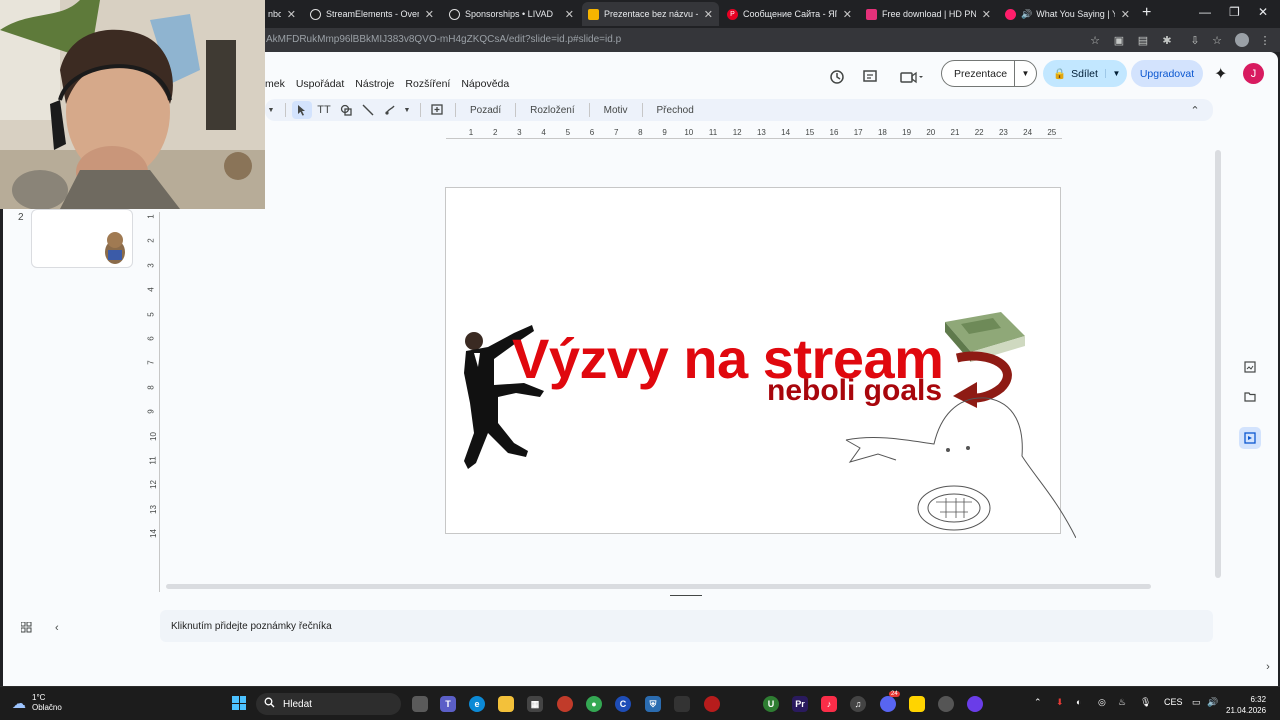 The height and width of the screenshot is (720, 1280). Describe the element at coordinates (829, 704) in the screenshot. I see `music-icon: ♪` at that location.